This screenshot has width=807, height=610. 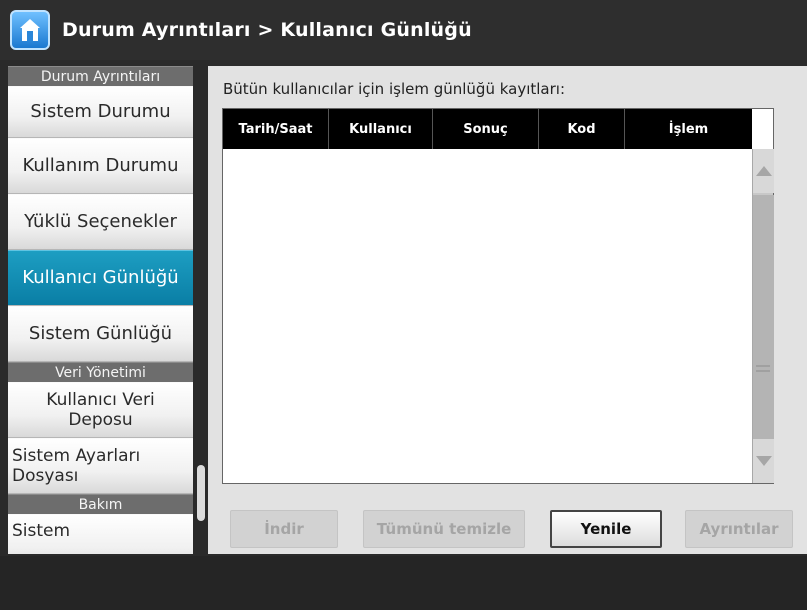 What do you see at coordinates (582, 129) in the screenshot?
I see `column-header-code: Kod` at bounding box center [582, 129].